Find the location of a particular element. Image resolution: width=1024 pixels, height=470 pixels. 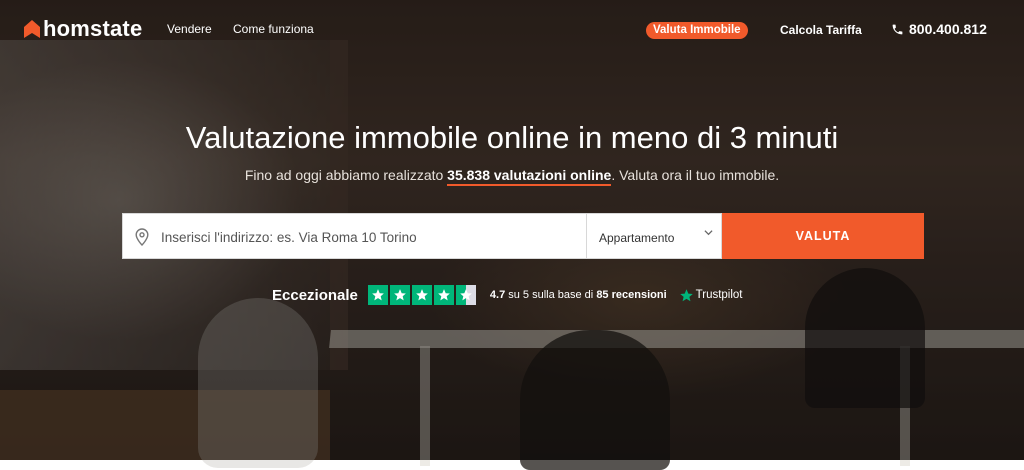

star-rating is located at coordinates (421, 295).